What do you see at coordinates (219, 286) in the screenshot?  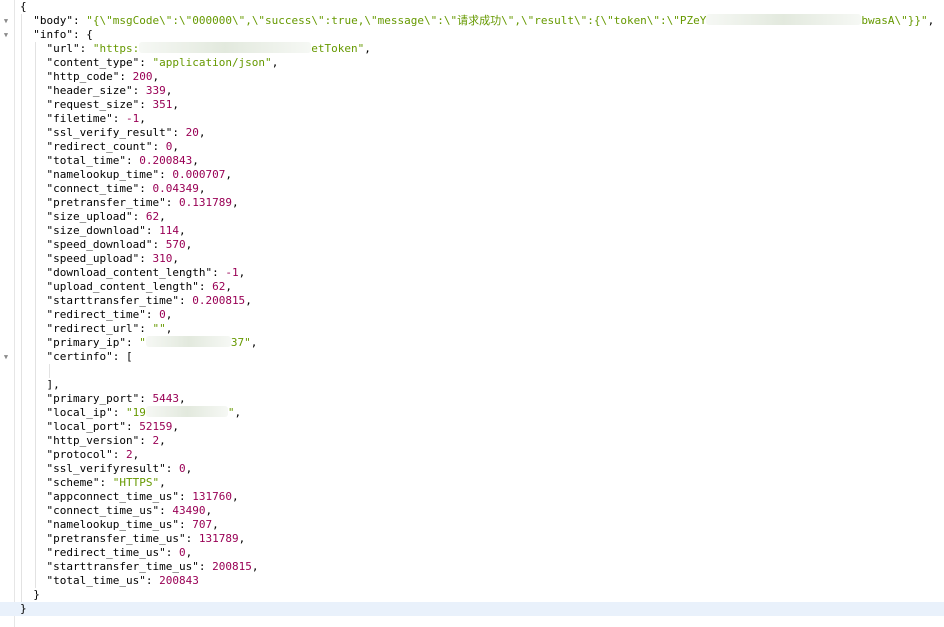 I see `upload-content-length-value: 62` at bounding box center [219, 286].